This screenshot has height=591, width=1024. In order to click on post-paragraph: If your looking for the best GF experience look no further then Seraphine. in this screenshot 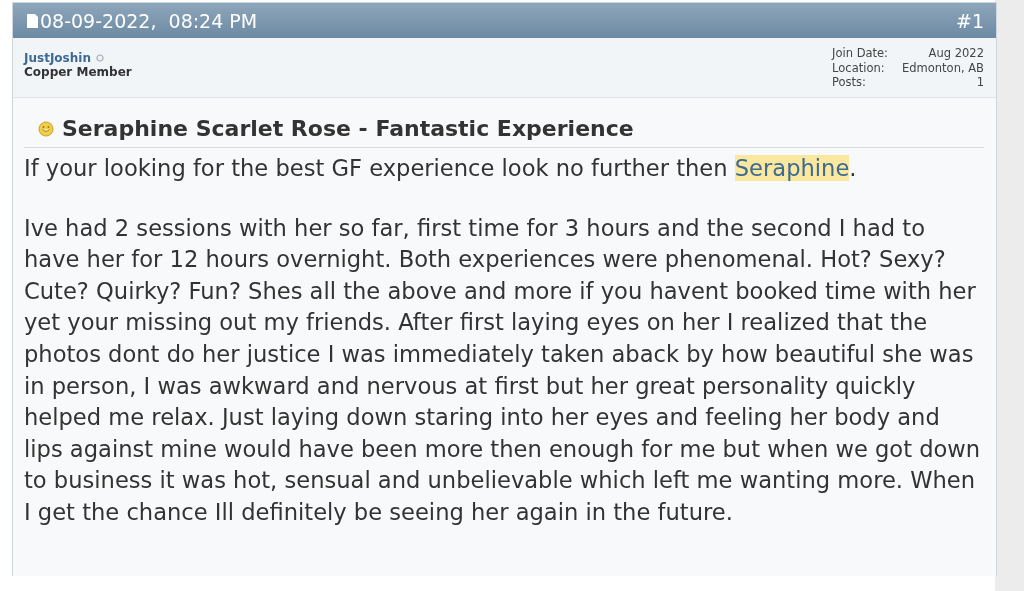, I will do `click(441, 168)`.